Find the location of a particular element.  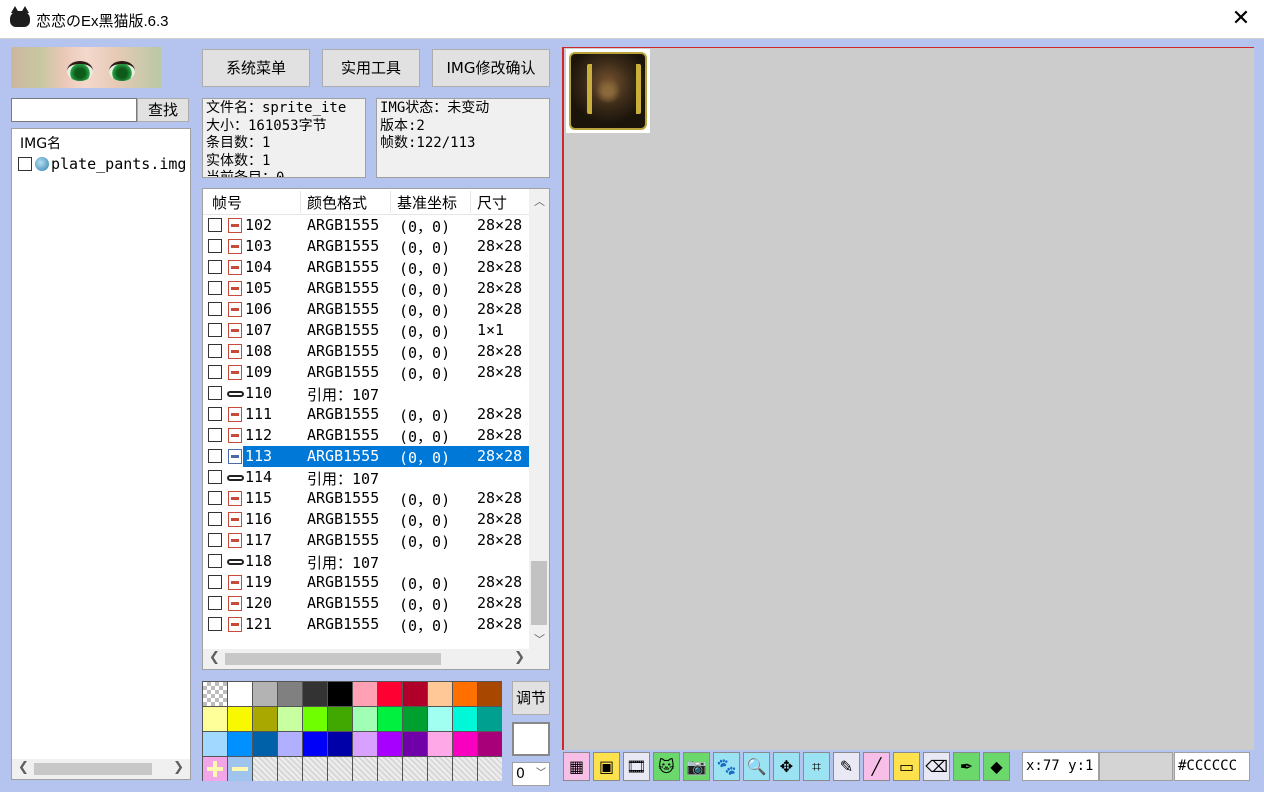

frame-row: 105 ARGB1555 (0，0) 28×28 is located at coordinates (367, 288).